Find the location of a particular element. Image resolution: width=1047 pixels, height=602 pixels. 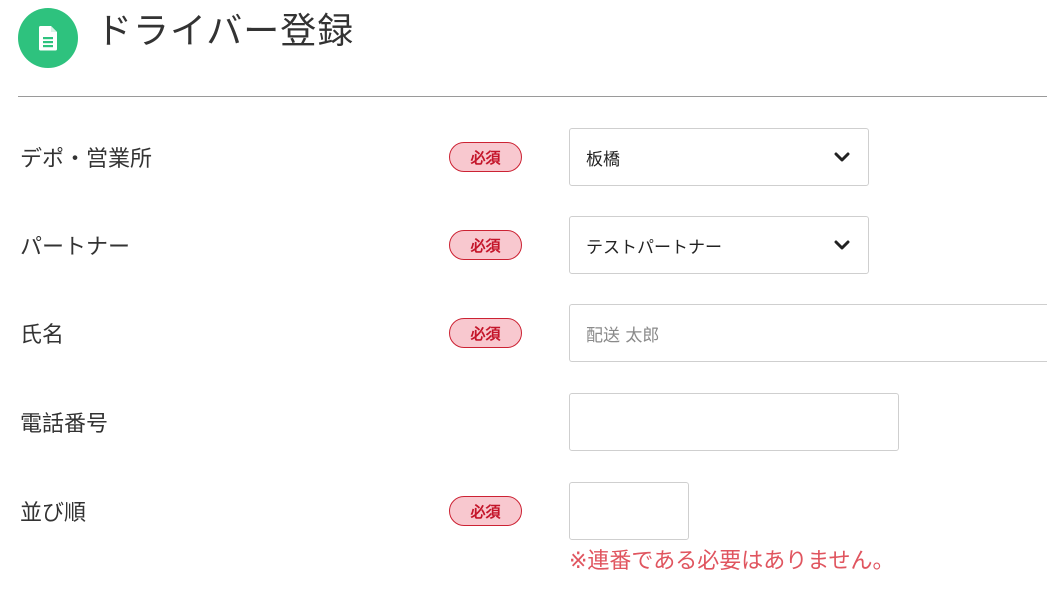

order-row: 並び順 必須 is located at coordinates (523, 511).